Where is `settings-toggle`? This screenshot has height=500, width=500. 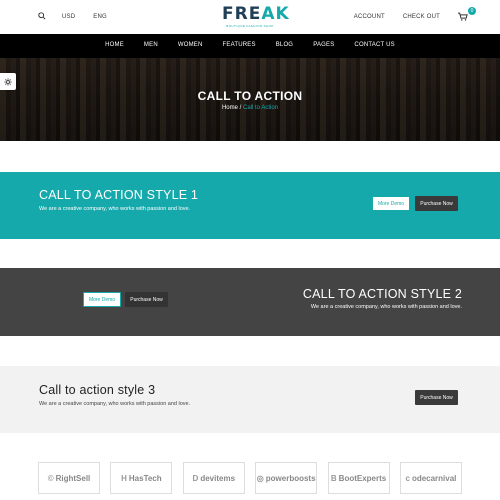 settings-toggle is located at coordinates (8, 81).